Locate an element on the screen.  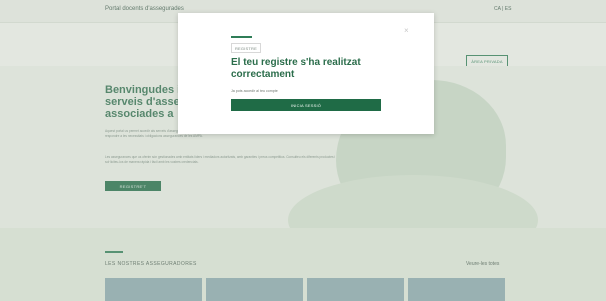
modal-accent-line is located at coordinates (241, 37).